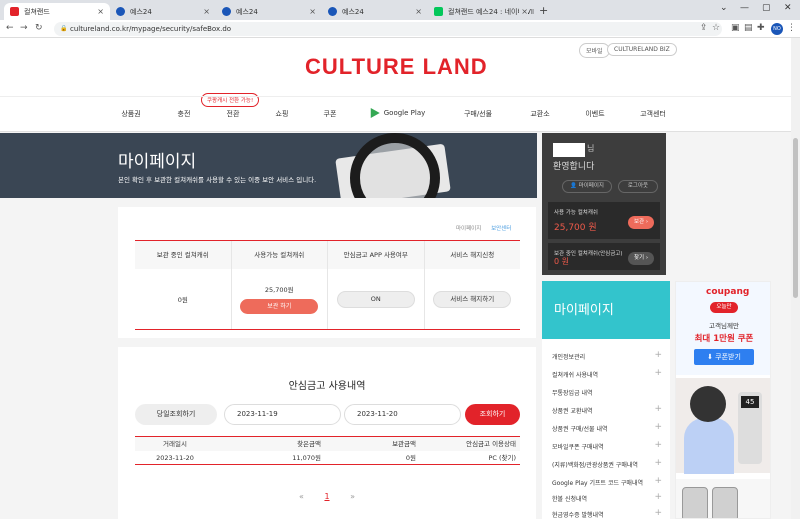 Image resolution: width=800 pixels, height=519 pixels. I want to click on coupon-receive-button: ⬇ 쿠폰받기, so click(724, 357).